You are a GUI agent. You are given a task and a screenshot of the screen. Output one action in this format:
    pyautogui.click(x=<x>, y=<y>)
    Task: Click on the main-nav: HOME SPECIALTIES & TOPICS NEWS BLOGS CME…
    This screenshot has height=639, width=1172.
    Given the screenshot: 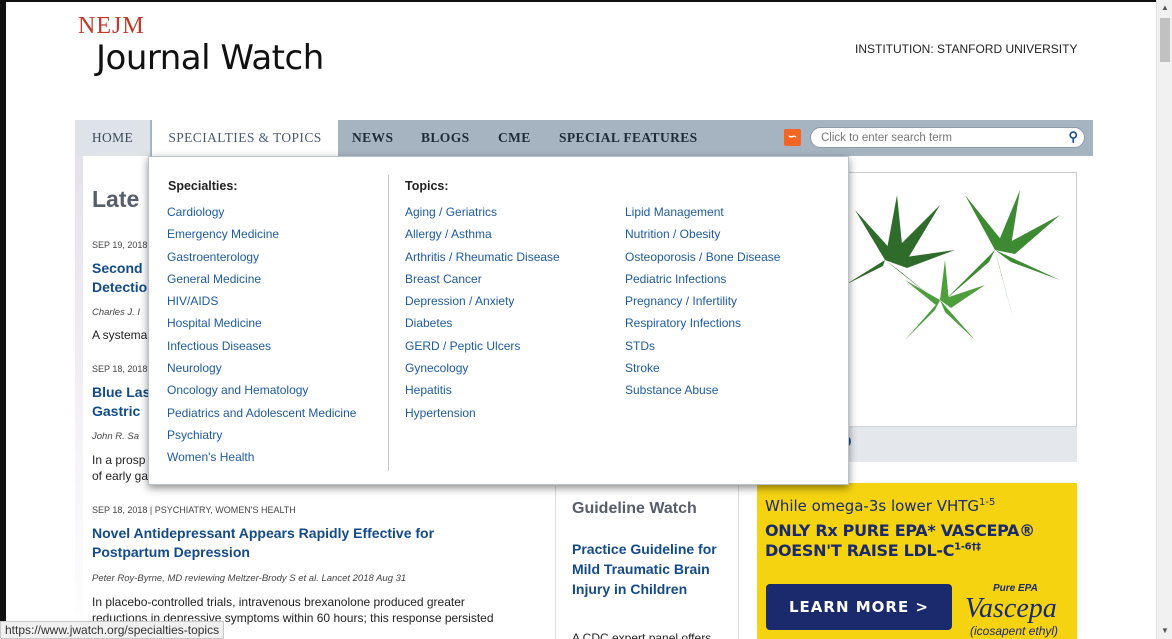 What is the action you would take?
    pyautogui.click(x=584, y=138)
    